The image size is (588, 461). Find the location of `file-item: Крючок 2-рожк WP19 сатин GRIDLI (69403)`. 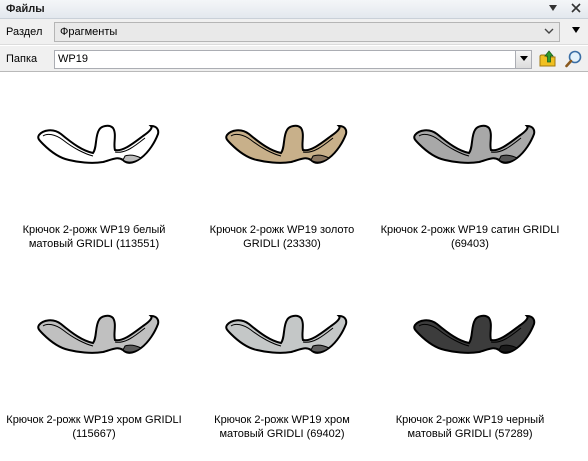

file-item: Крючок 2-рожк WP19 сатин GRIDLI (69403) is located at coordinates (470, 163).